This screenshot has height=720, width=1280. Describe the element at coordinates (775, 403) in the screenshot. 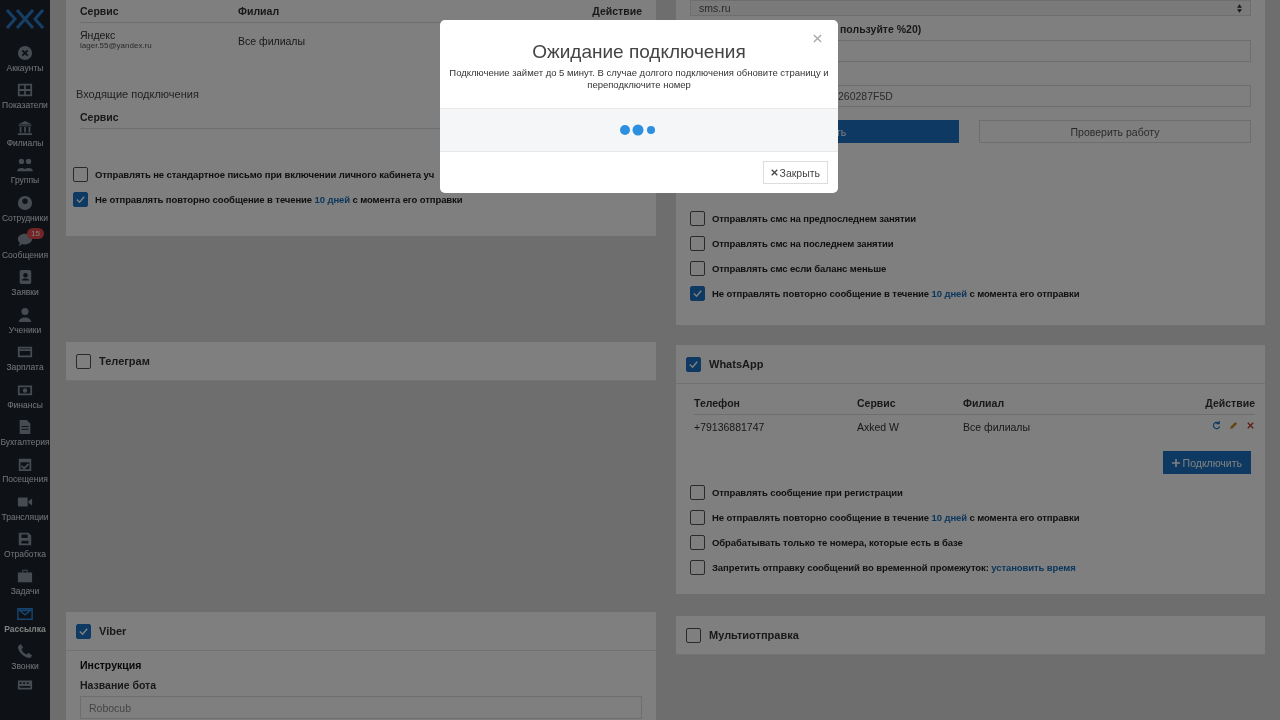

I see `column-header: Телефон` at that location.